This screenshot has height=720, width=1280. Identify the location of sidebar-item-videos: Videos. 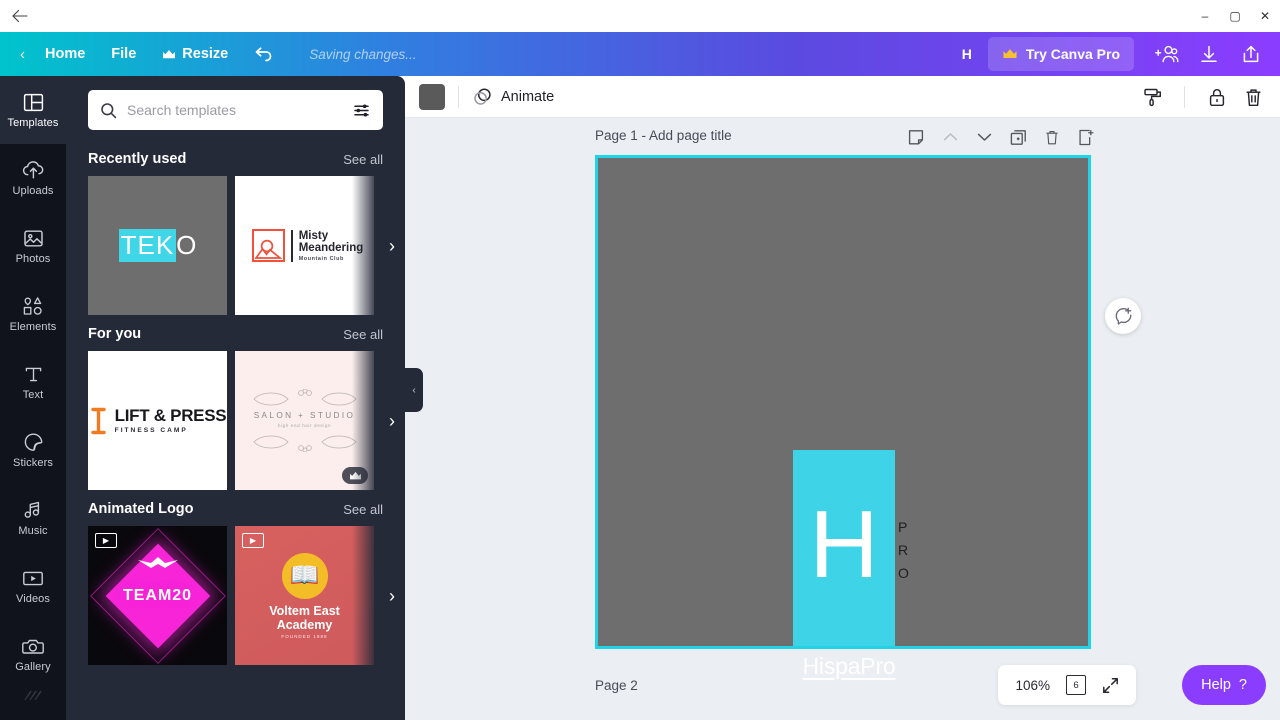
(33, 586).